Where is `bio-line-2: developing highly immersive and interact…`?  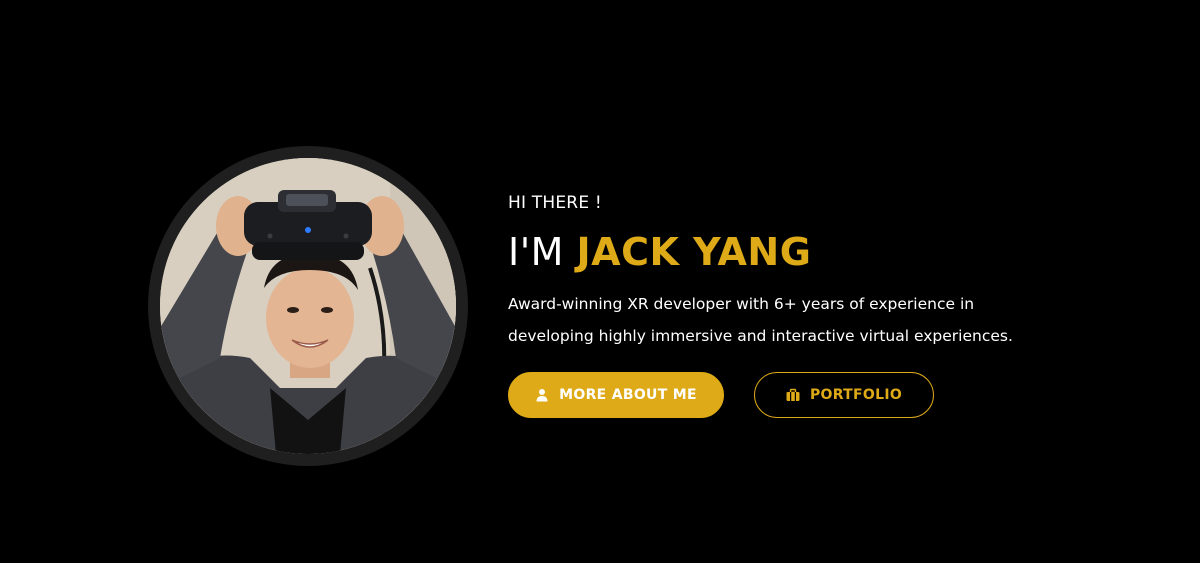 bio-line-2: developing highly immersive and interact… is located at coordinates (760, 336).